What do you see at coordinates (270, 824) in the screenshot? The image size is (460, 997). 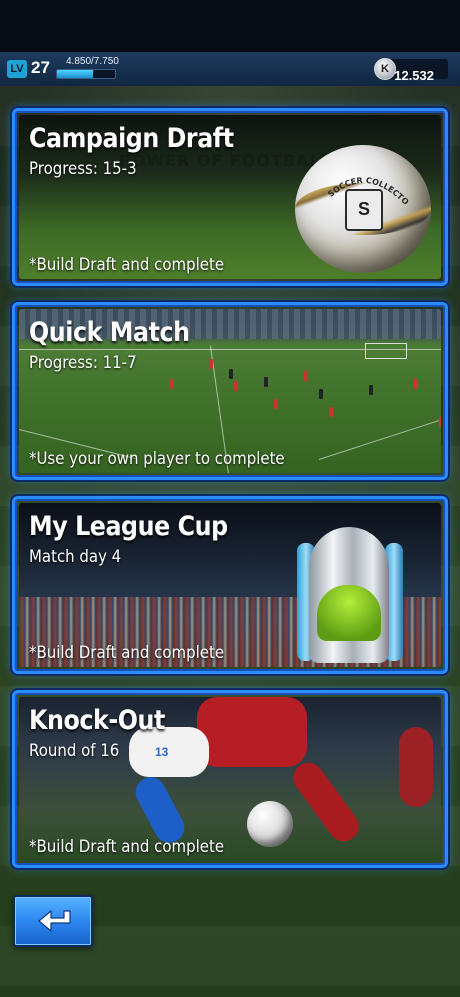 I see `soccer-ball-icon` at bounding box center [270, 824].